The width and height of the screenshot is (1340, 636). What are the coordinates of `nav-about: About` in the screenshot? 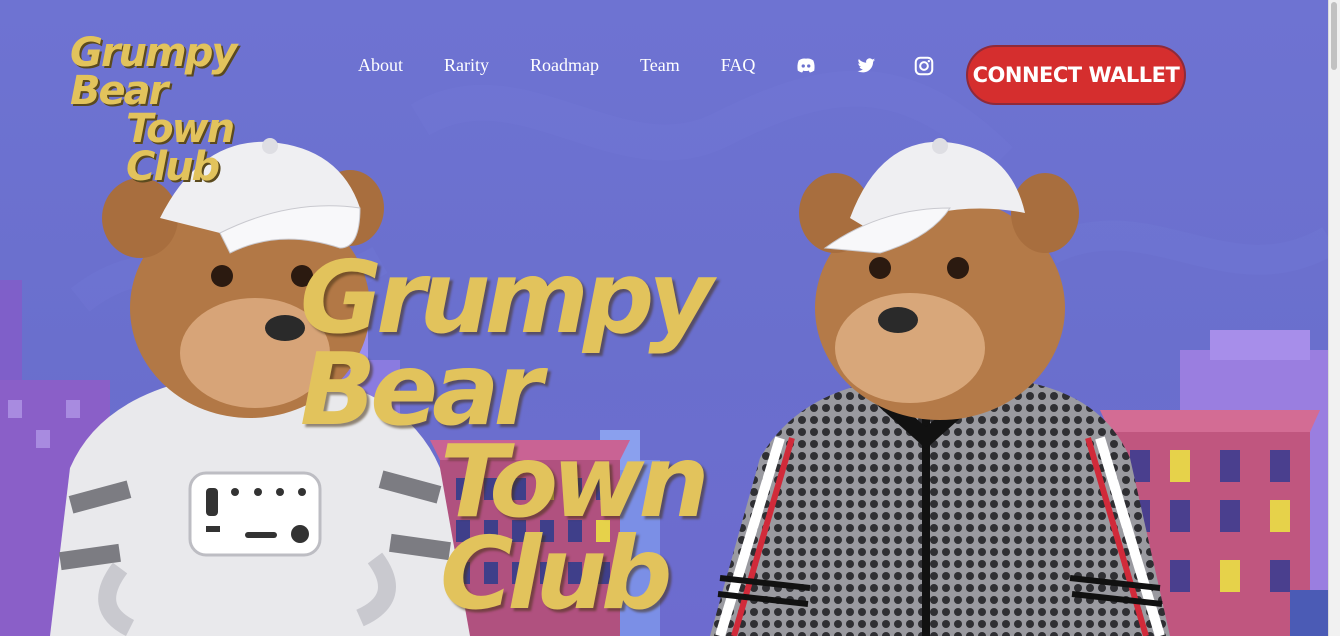 It's located at (380, 65).